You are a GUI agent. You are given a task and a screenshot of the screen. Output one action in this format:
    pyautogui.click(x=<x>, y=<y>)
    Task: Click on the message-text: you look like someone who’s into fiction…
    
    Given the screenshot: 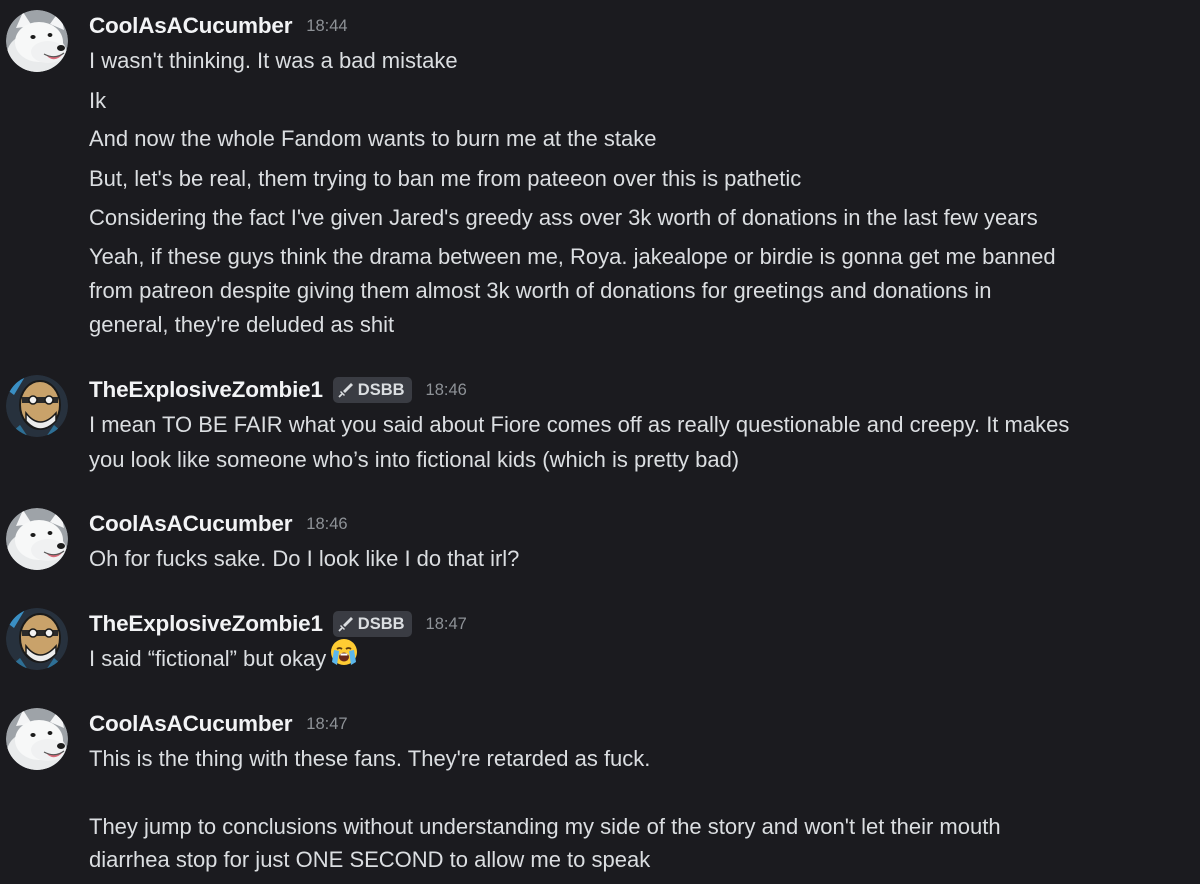 What is the action you would take?
    pyautogui.click(x=414, y=459)
    